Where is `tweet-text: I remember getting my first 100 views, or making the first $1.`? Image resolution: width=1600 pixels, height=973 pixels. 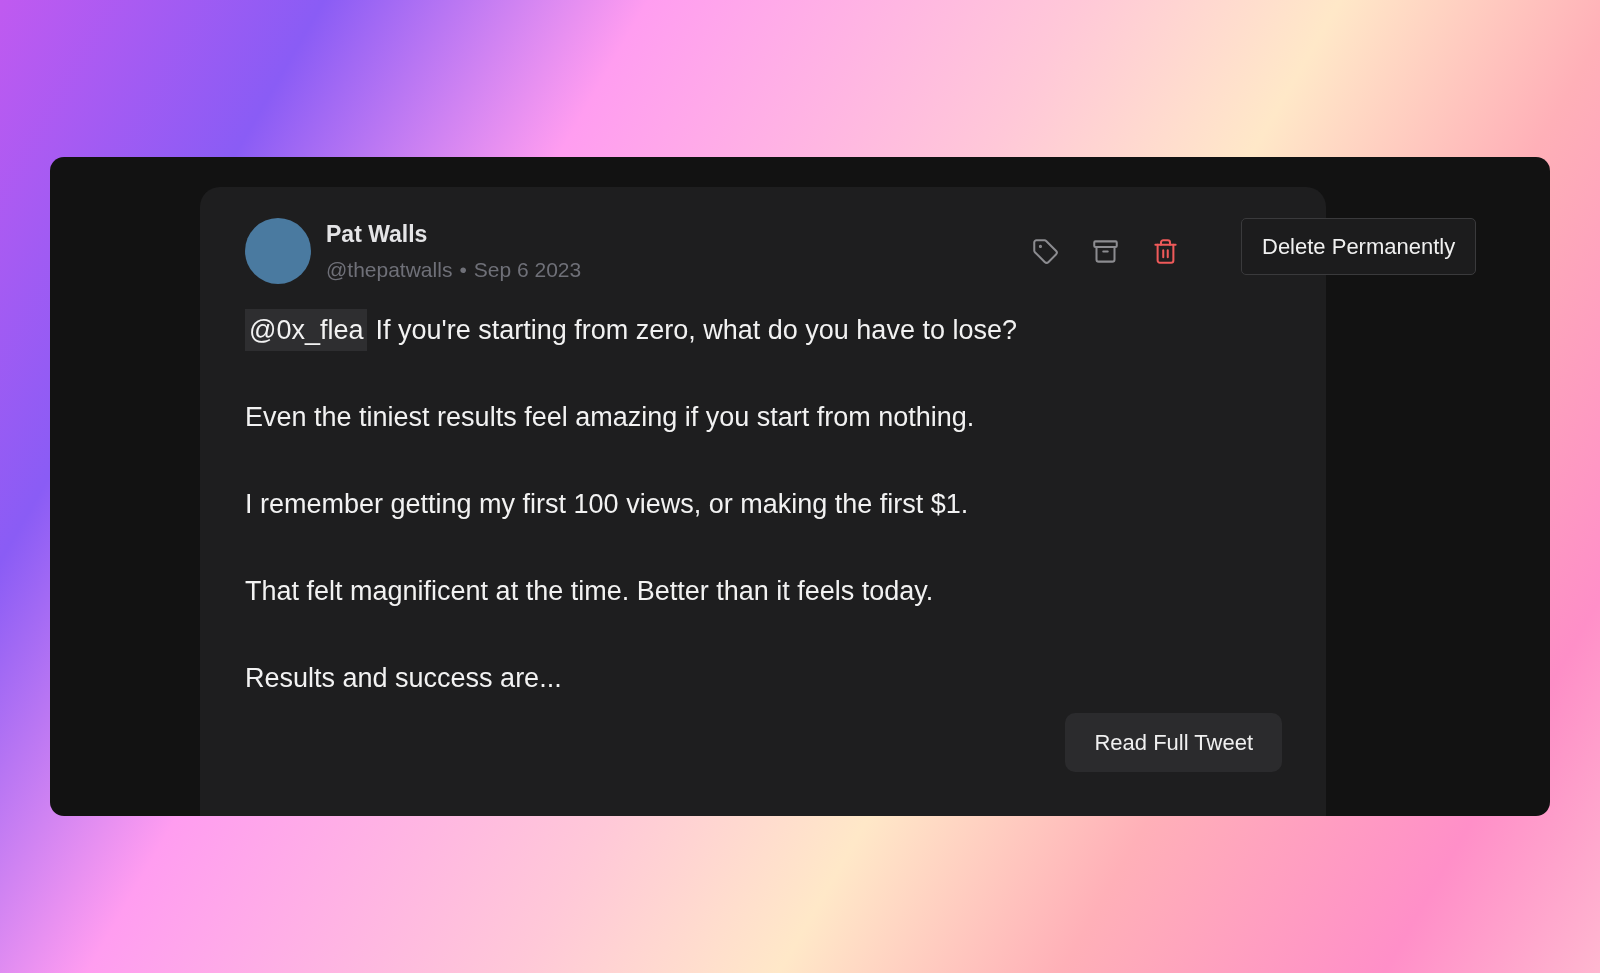
tweet-text: I remember getting my first 100 views, or making the first $1. is located at coordinates (607, 504).